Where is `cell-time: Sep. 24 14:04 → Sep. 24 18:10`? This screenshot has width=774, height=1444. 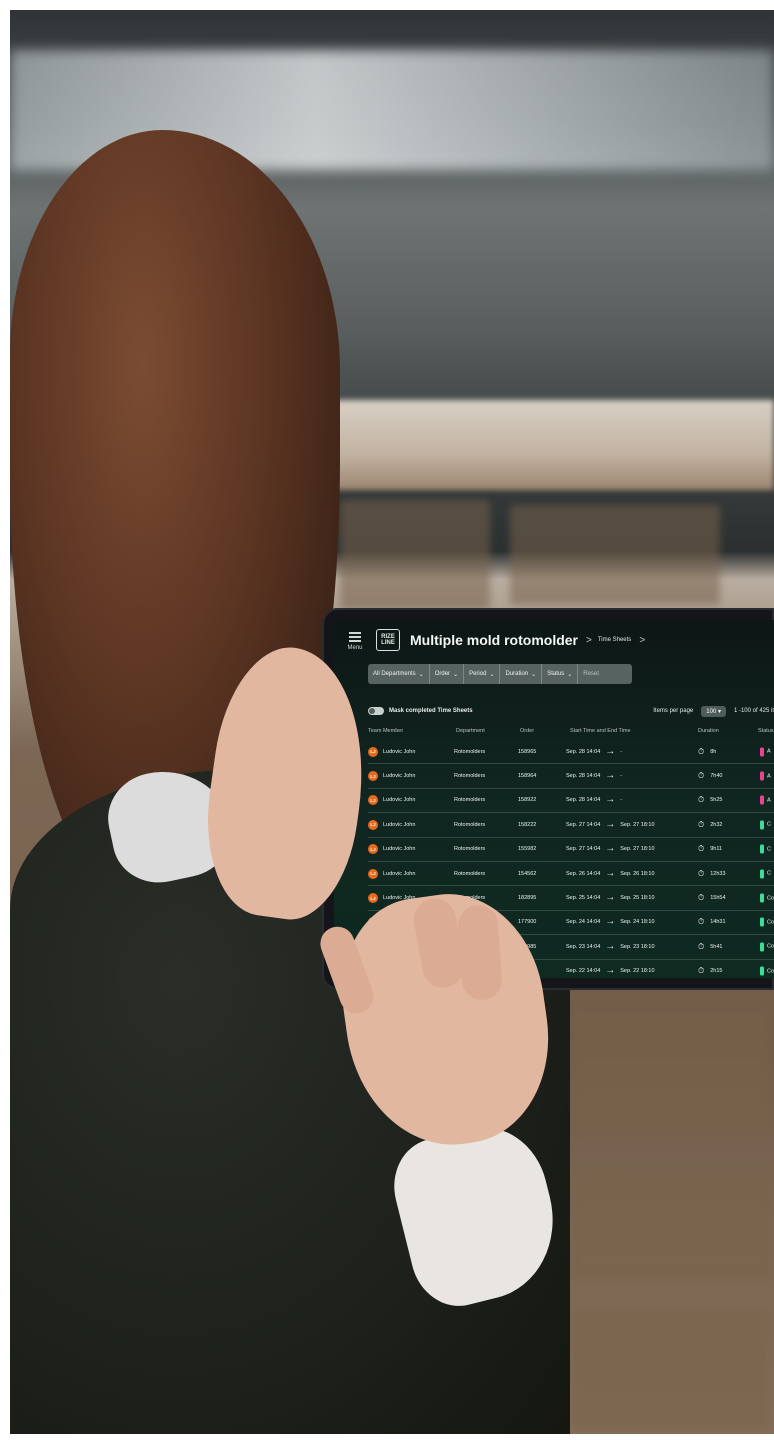 cell-time: Sep. 24 14:04 → Sep. 24 18:10 is located at coordinates (610, 922).